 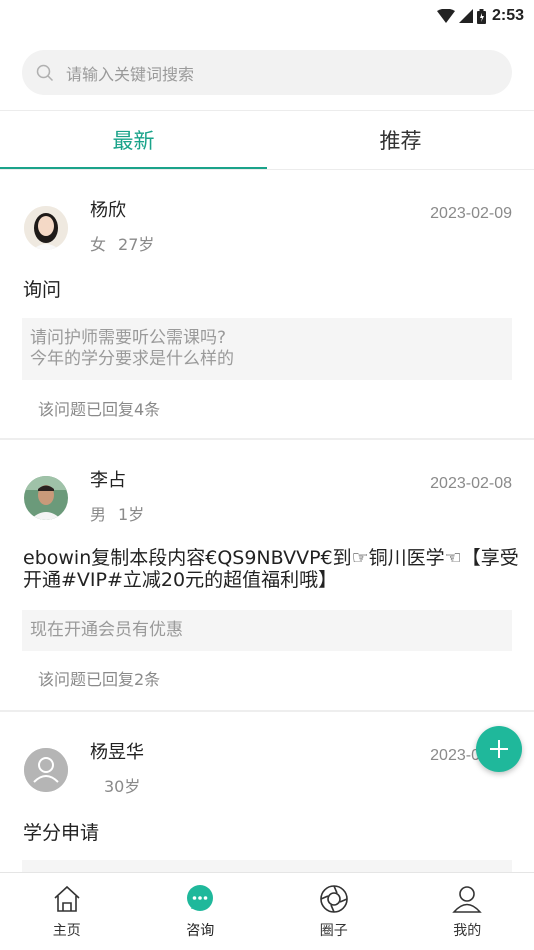 What do you see at coordinates (507, 15) in the screenshot?
I see `status-time: 2:53` at bounding box center [507, 15].